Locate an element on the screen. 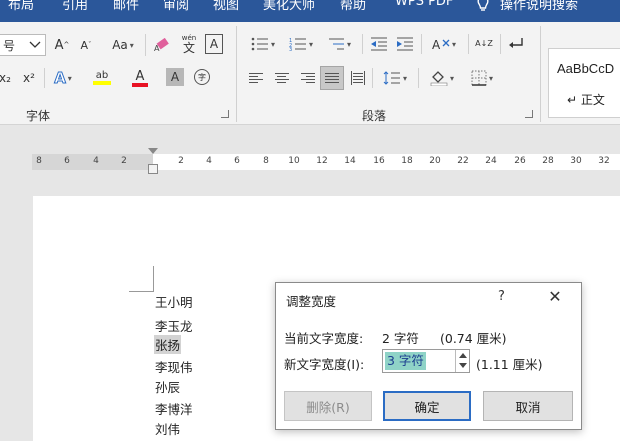 Image resolution: width=620 pixels, height=441 pixels. shrink-font-button: Aˇ is located at coordinates (86, 45).